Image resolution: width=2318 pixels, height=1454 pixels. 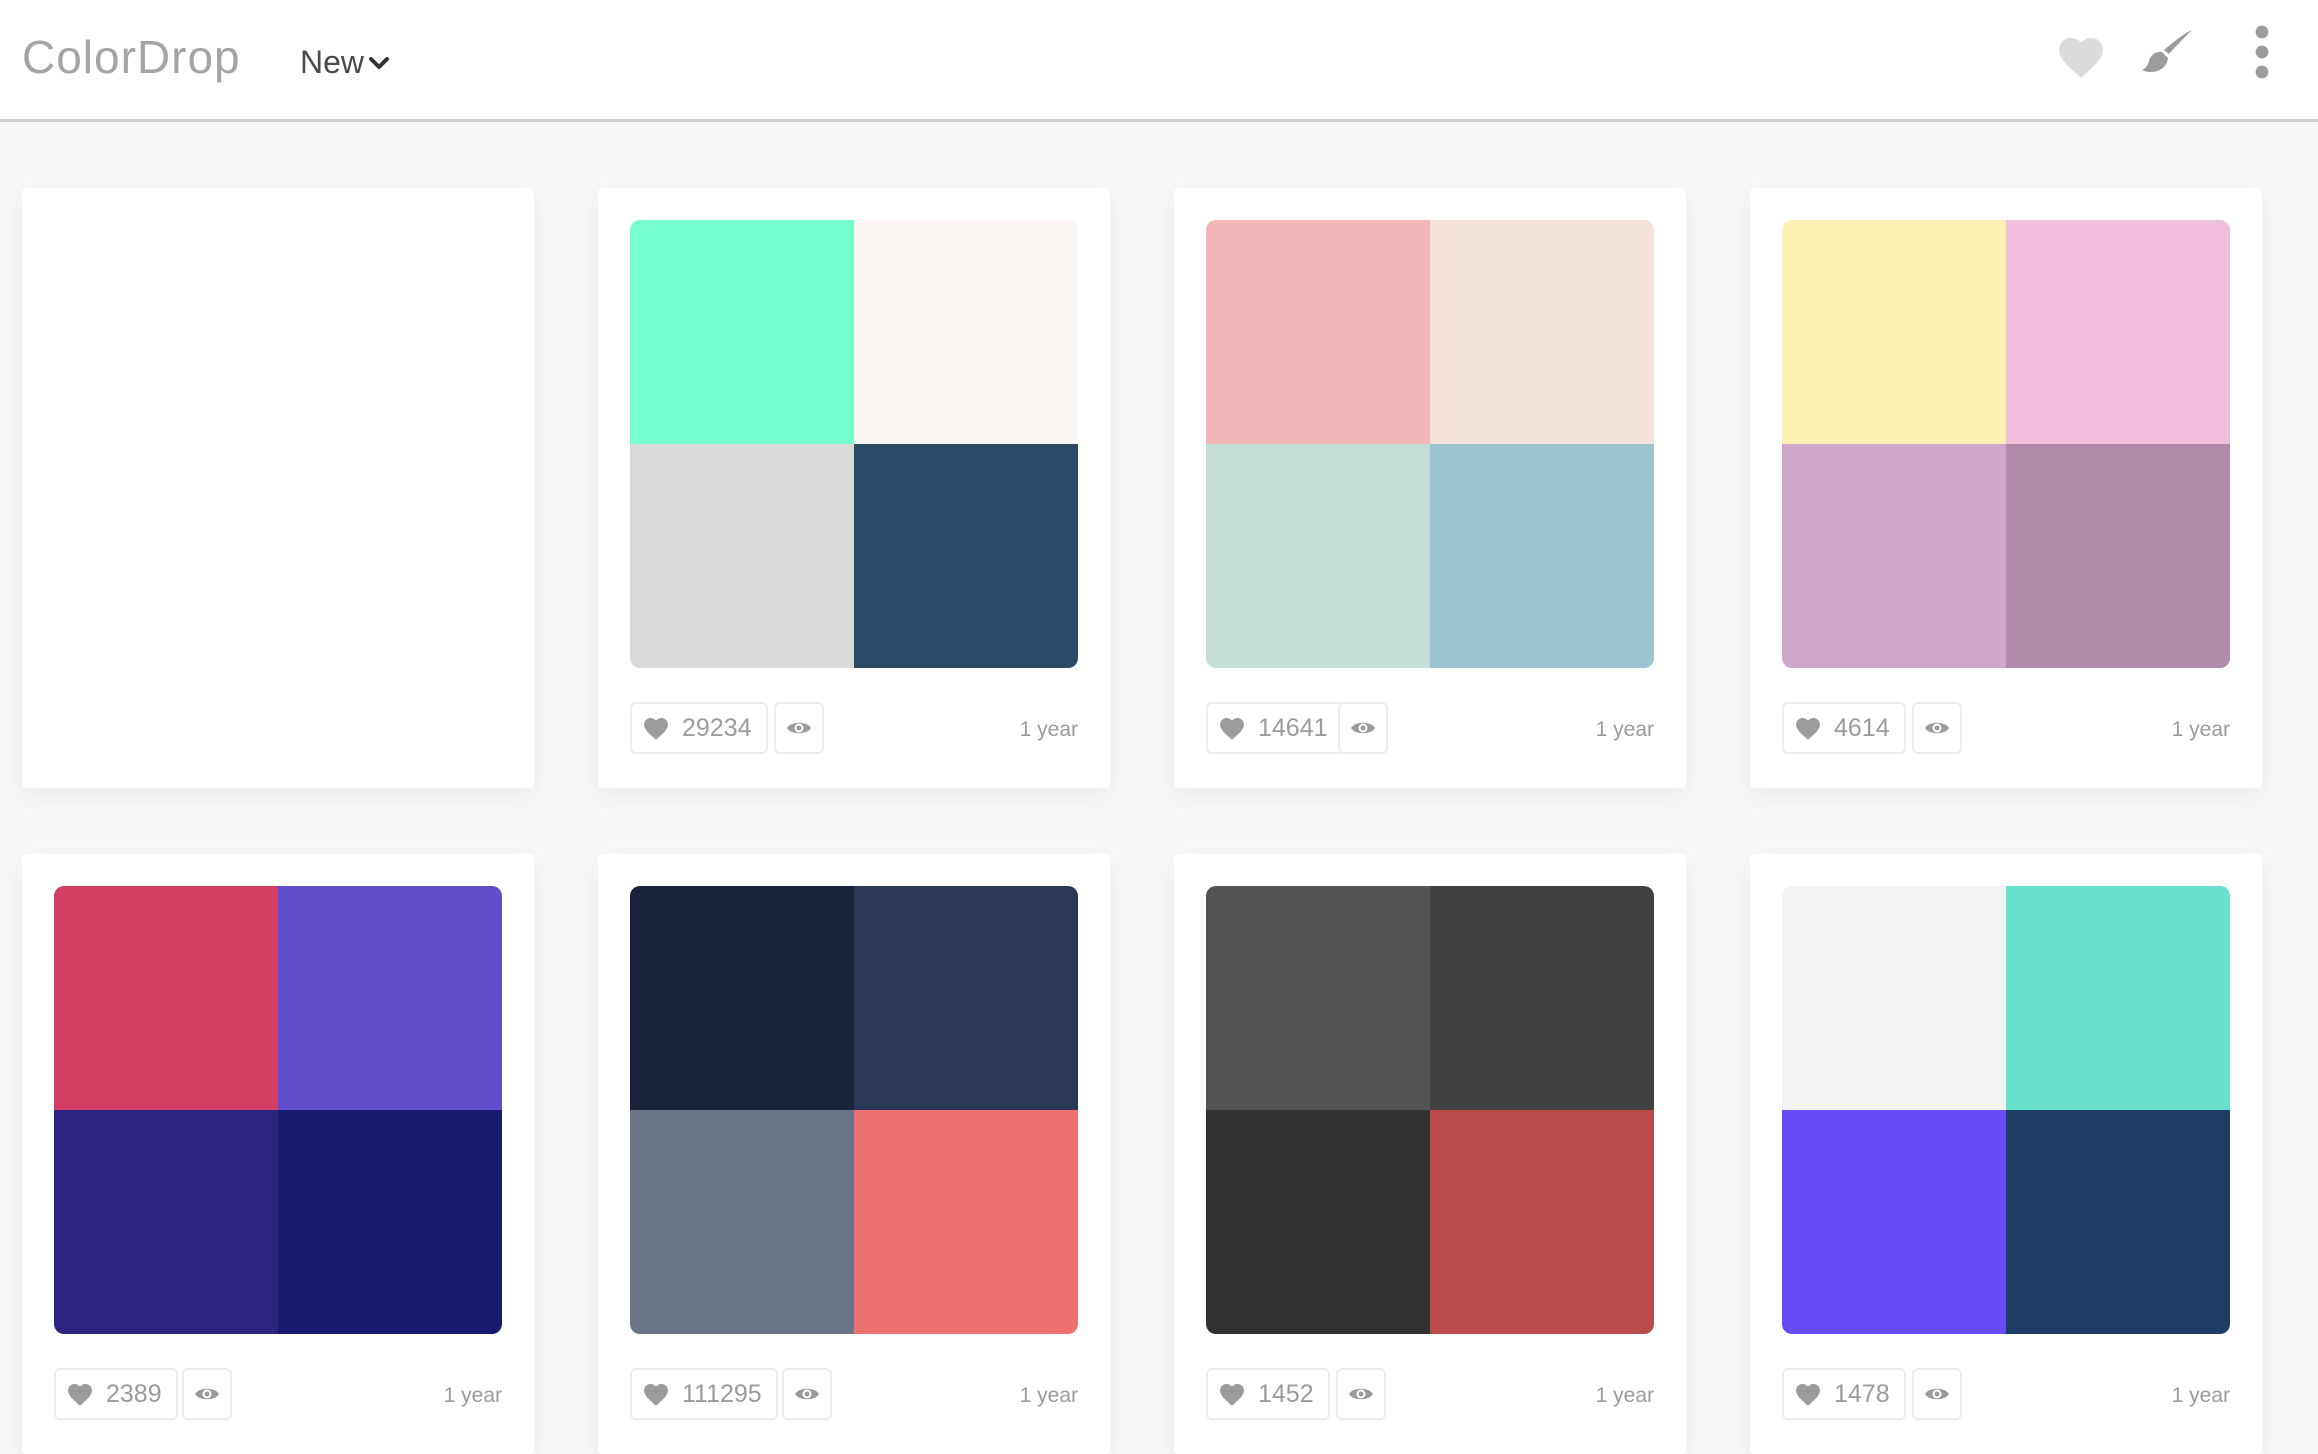 I want to click on like-button: 1452, so click(x=1268, y=1394).